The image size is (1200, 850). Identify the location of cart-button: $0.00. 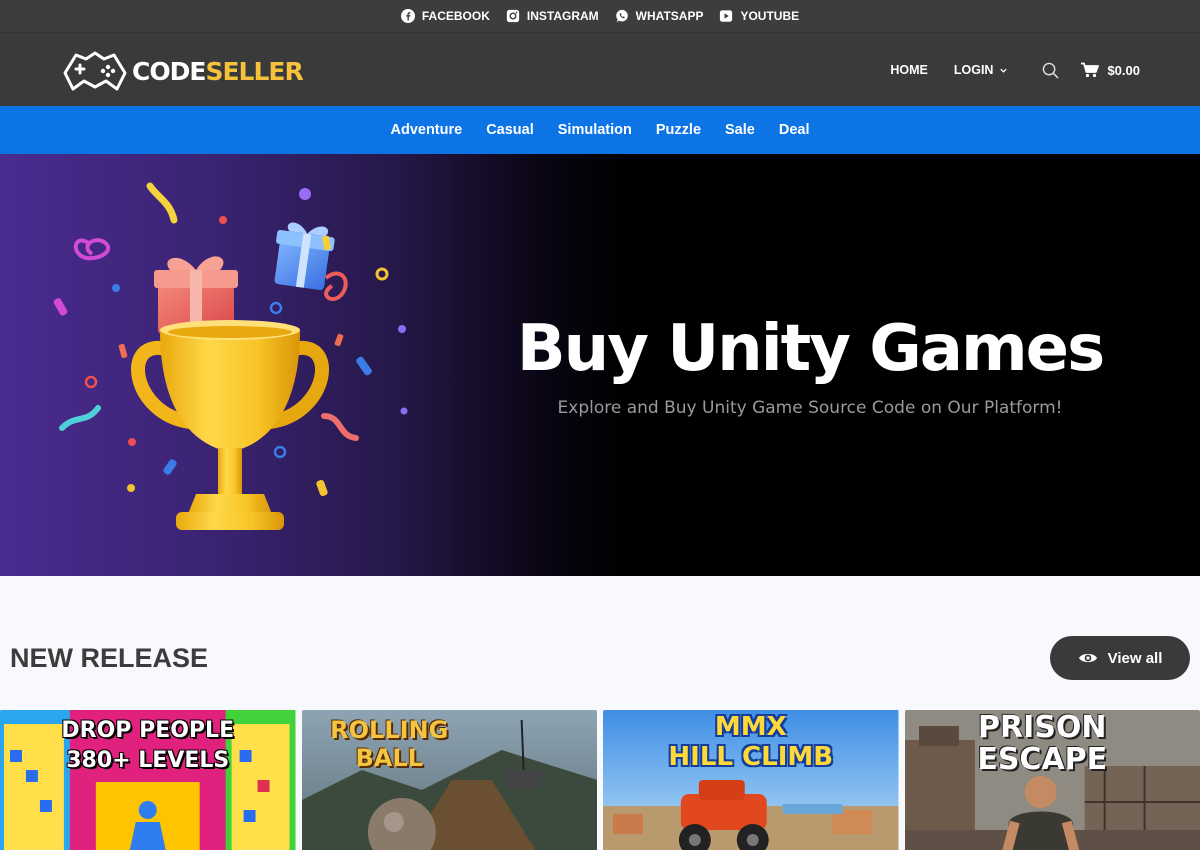
(1110, 70).